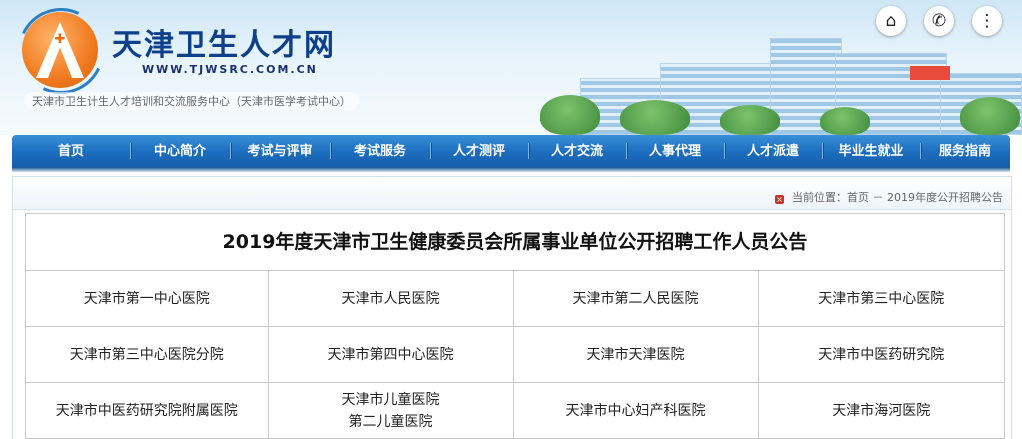 This screenshot has width=1022, height=439. Describe the element at coordinates (280, 151) in the screenshot. I see `nav-item-exam-review: 考试与评审` at that location.